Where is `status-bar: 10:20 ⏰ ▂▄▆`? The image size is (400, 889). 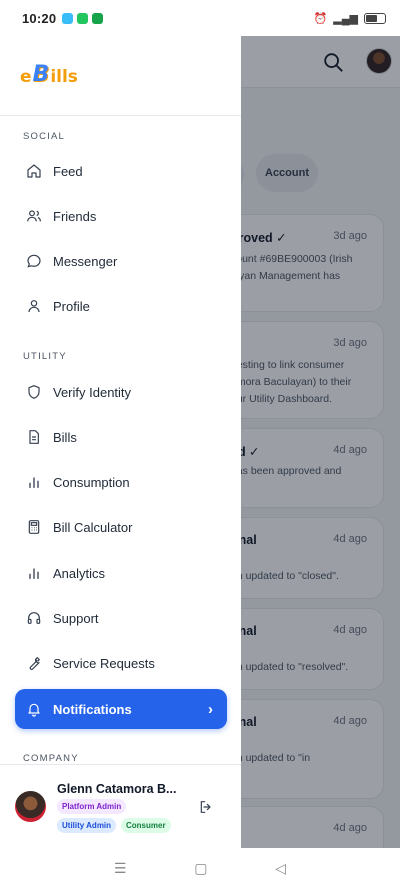
status-bar: 10:20 ⏰ ▂▄▆ is located at coordinates (200, 18).